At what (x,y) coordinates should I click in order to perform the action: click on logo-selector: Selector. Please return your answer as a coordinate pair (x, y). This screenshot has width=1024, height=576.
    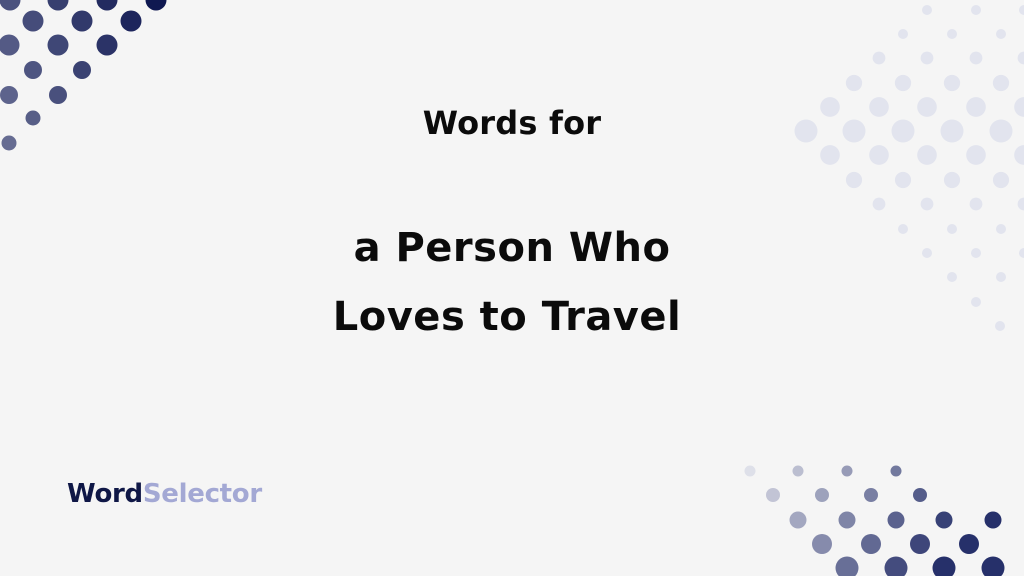
    Looking at the image, I should click on (202, 494).